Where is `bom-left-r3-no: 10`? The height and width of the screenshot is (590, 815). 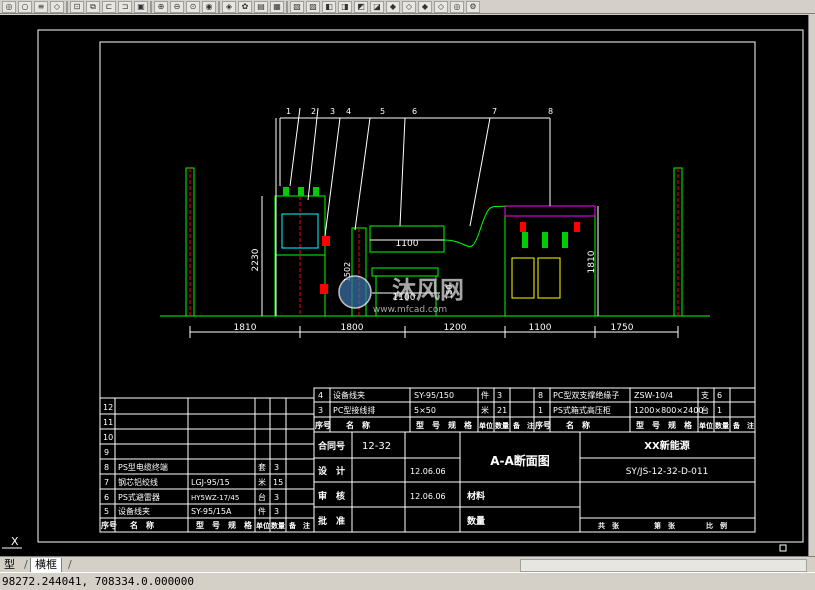
bom-left-r3-no: 10 is located at coordinates (108, 437).